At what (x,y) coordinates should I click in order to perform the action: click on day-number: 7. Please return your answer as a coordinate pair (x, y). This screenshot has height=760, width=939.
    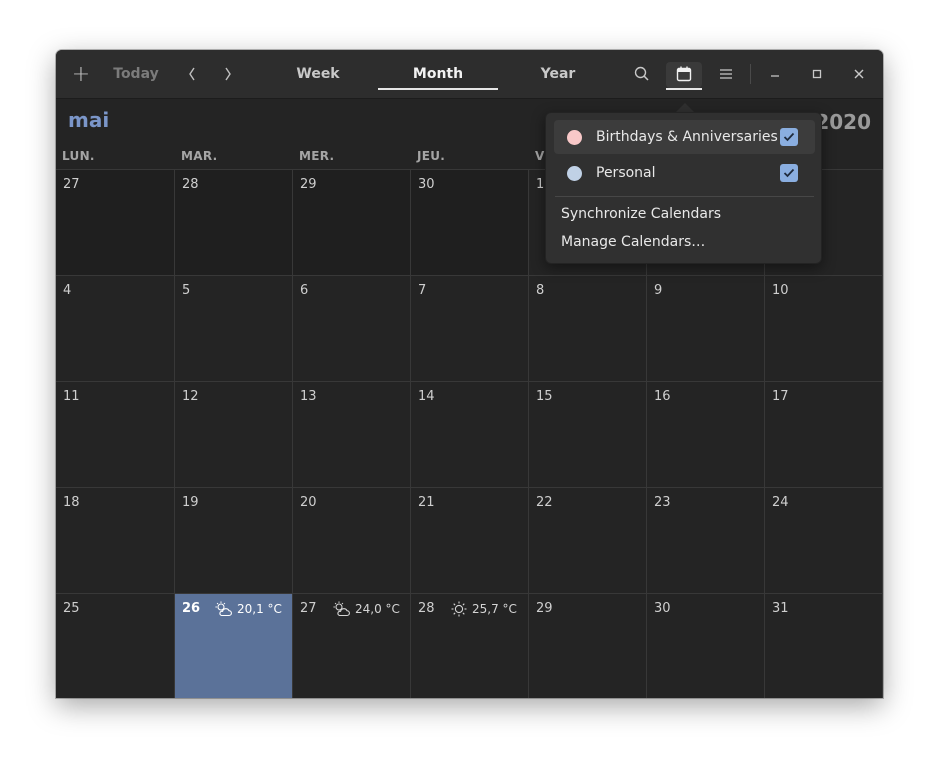
    Looking at the image, I should click on (422, 290).